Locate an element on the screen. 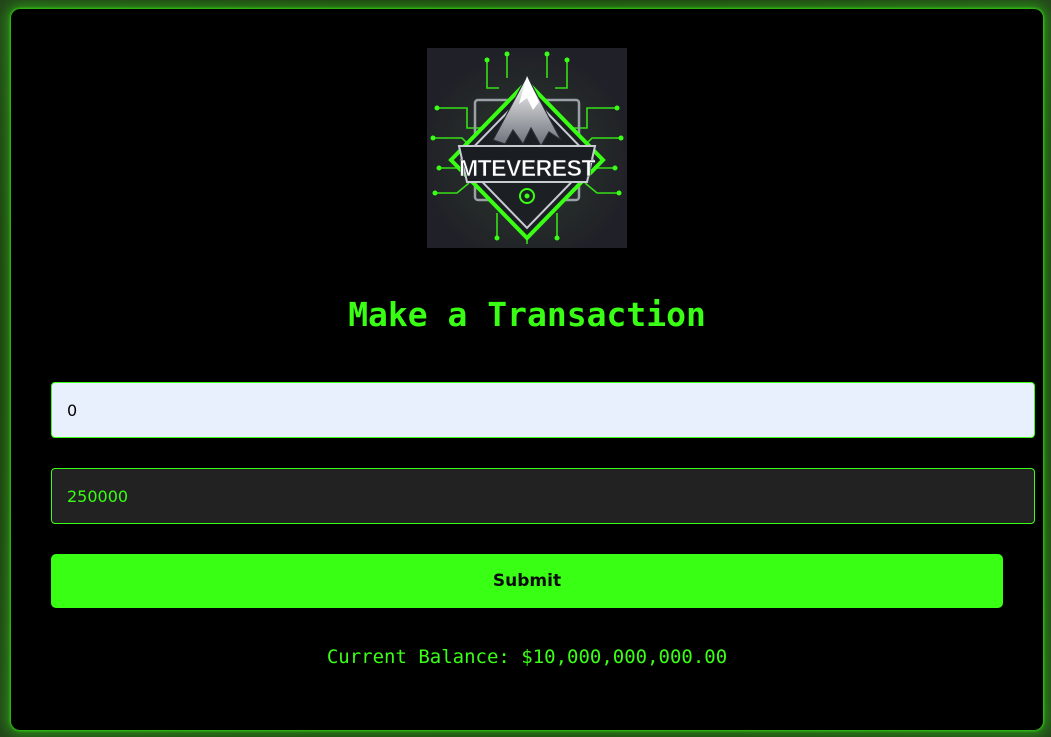  current-balance: Current Balance: $10,000,000,000.00 is located at coordinates (527, 657).